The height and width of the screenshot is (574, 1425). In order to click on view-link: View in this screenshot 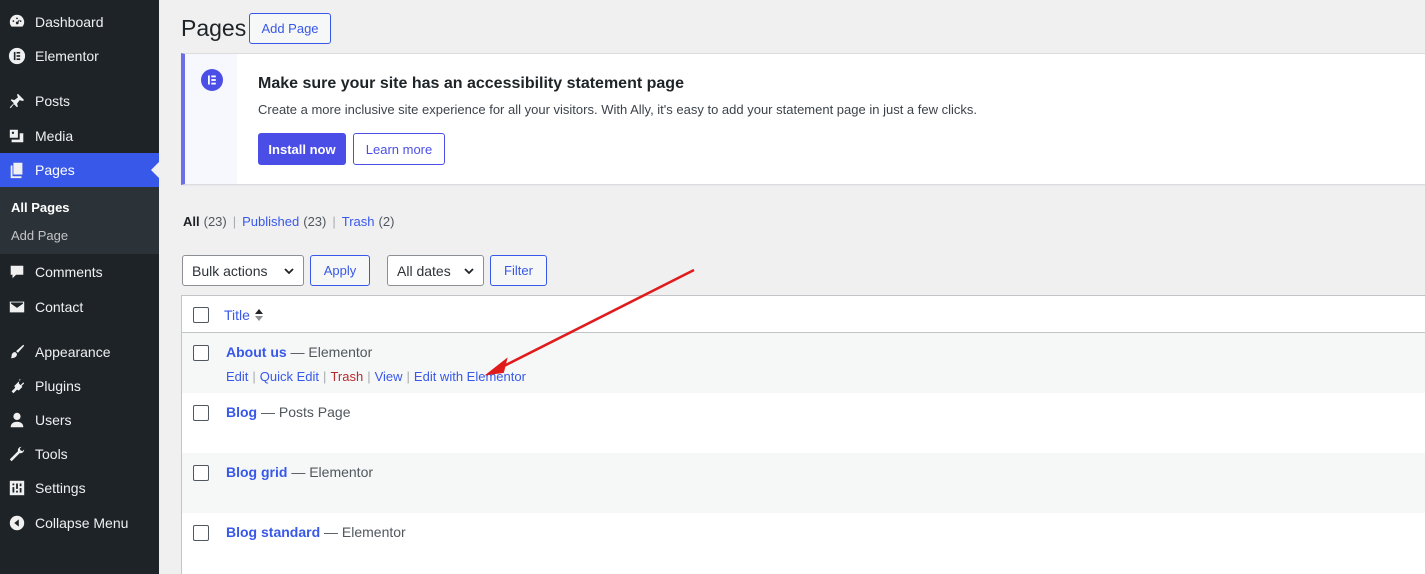, I will do `click(389, 376)`.